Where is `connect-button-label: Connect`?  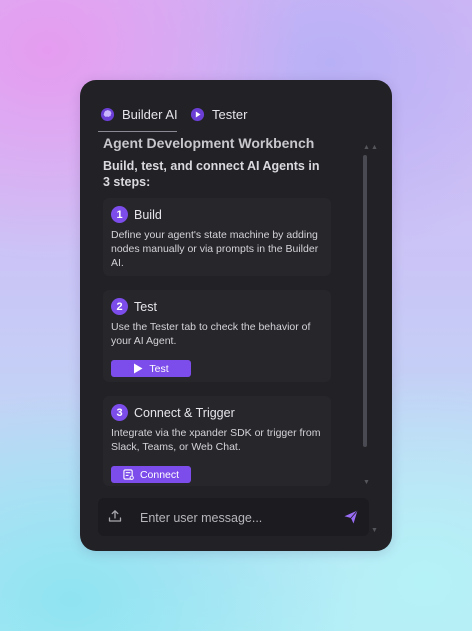 connect-button-label: Connect is located at coordinates (159, 474).